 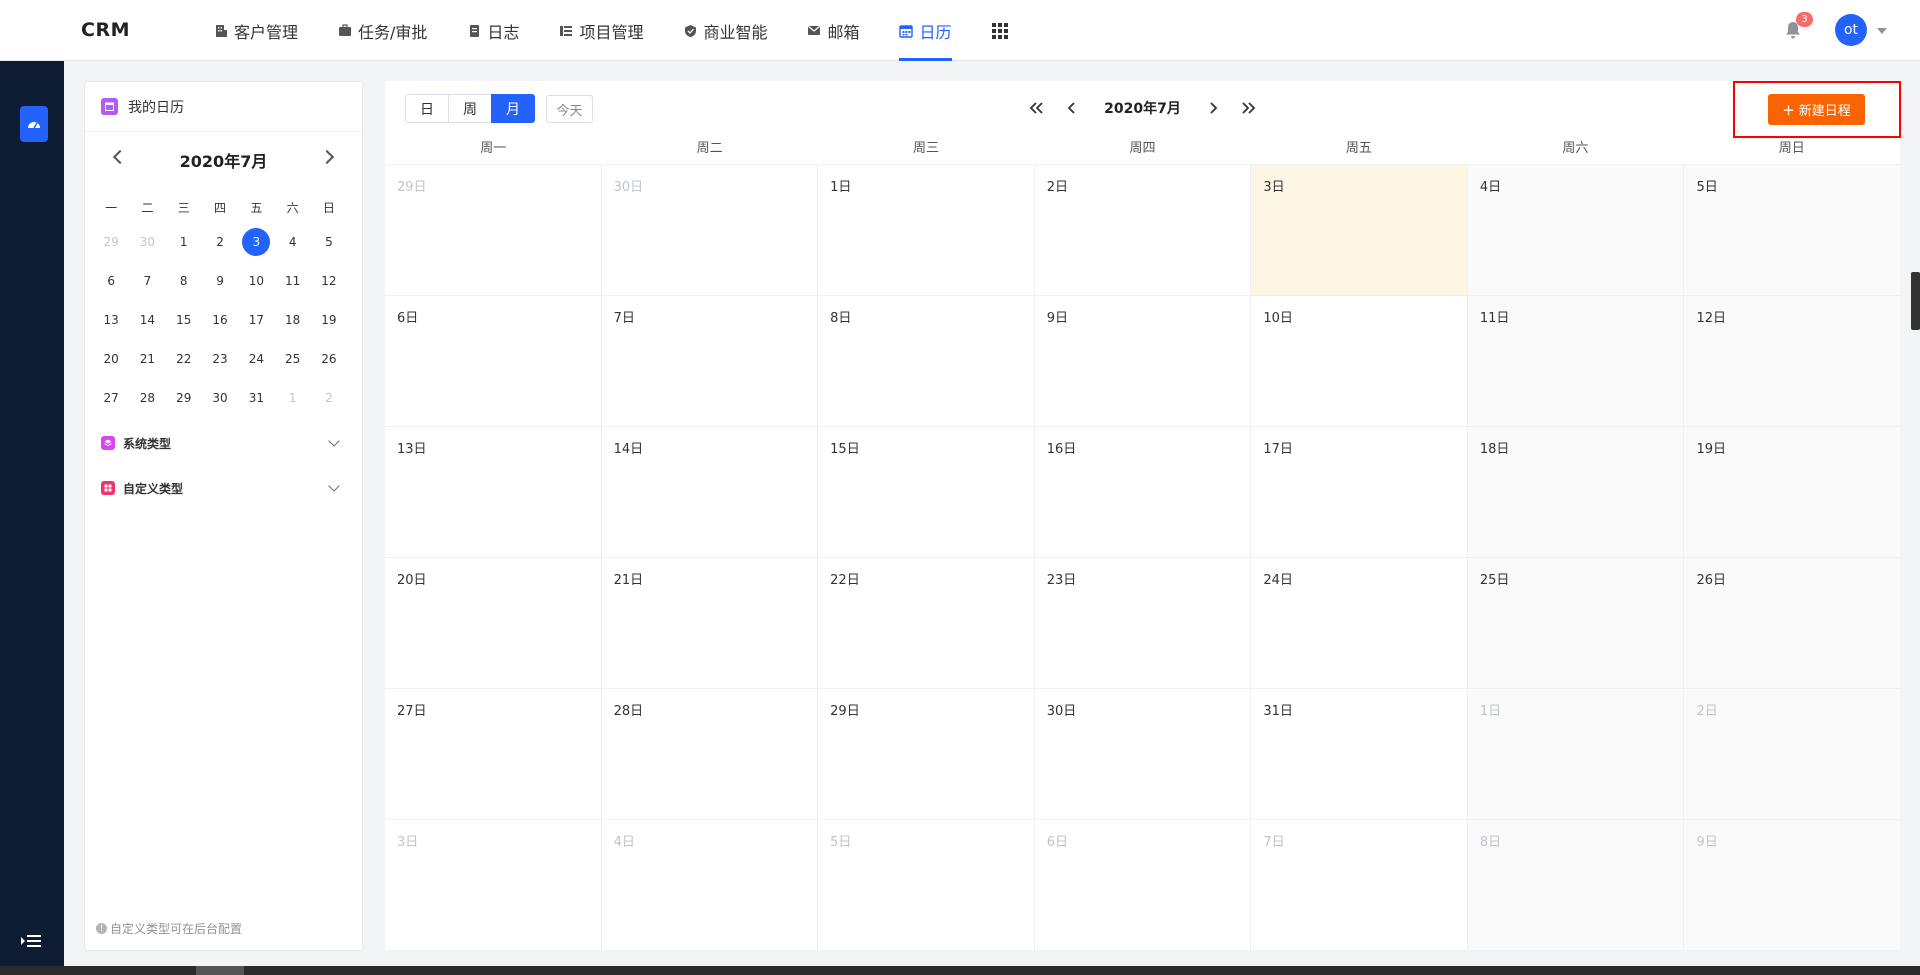 I want to click on nav-item-bi: 商业智能, so click(x=725, y=30).